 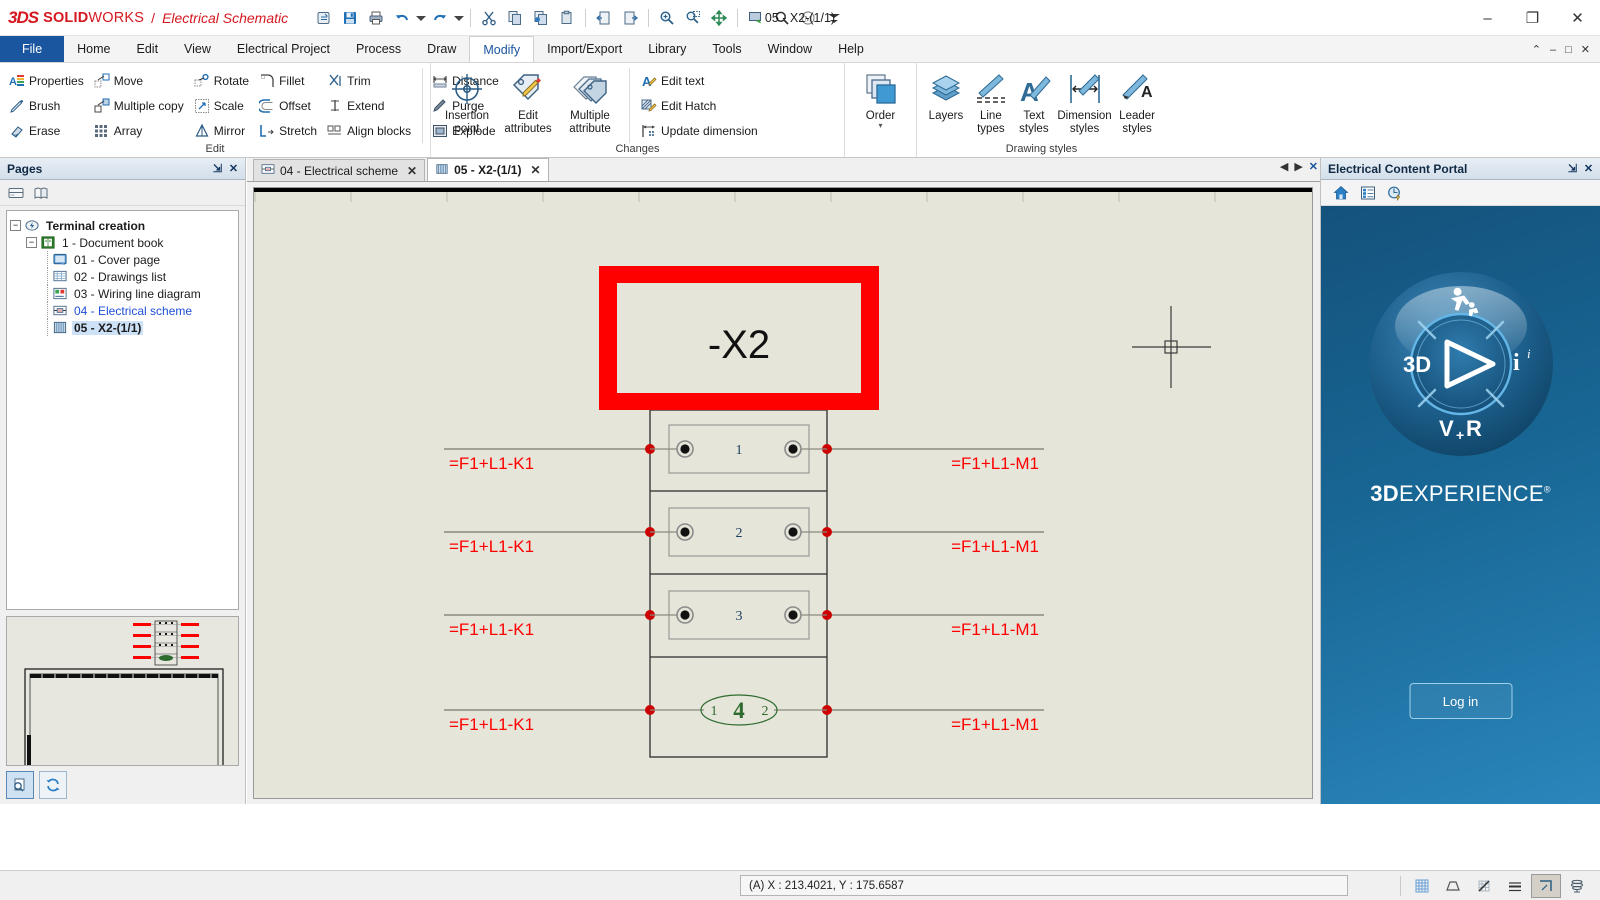 What do you see at coordinates (1532, 18) in the screenshot?
I see `restore-button: ❐` at bounding box center [1532, 18].